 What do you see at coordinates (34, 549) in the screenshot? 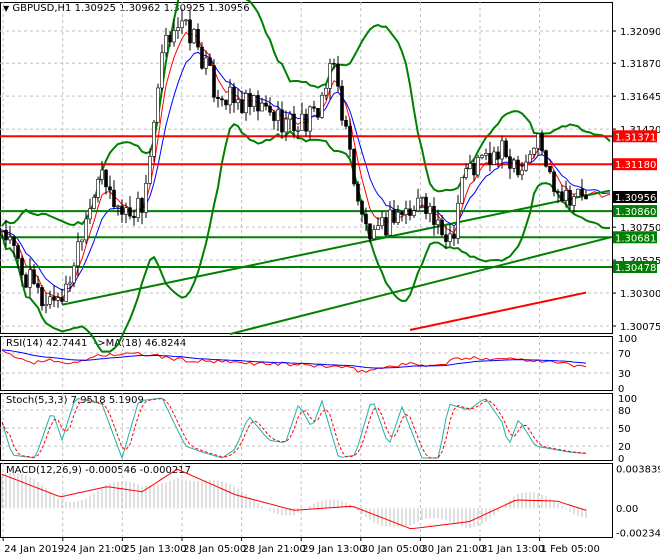
I see `x-tick-label: 24 Jan 2019` at bounding box center [34, 549].